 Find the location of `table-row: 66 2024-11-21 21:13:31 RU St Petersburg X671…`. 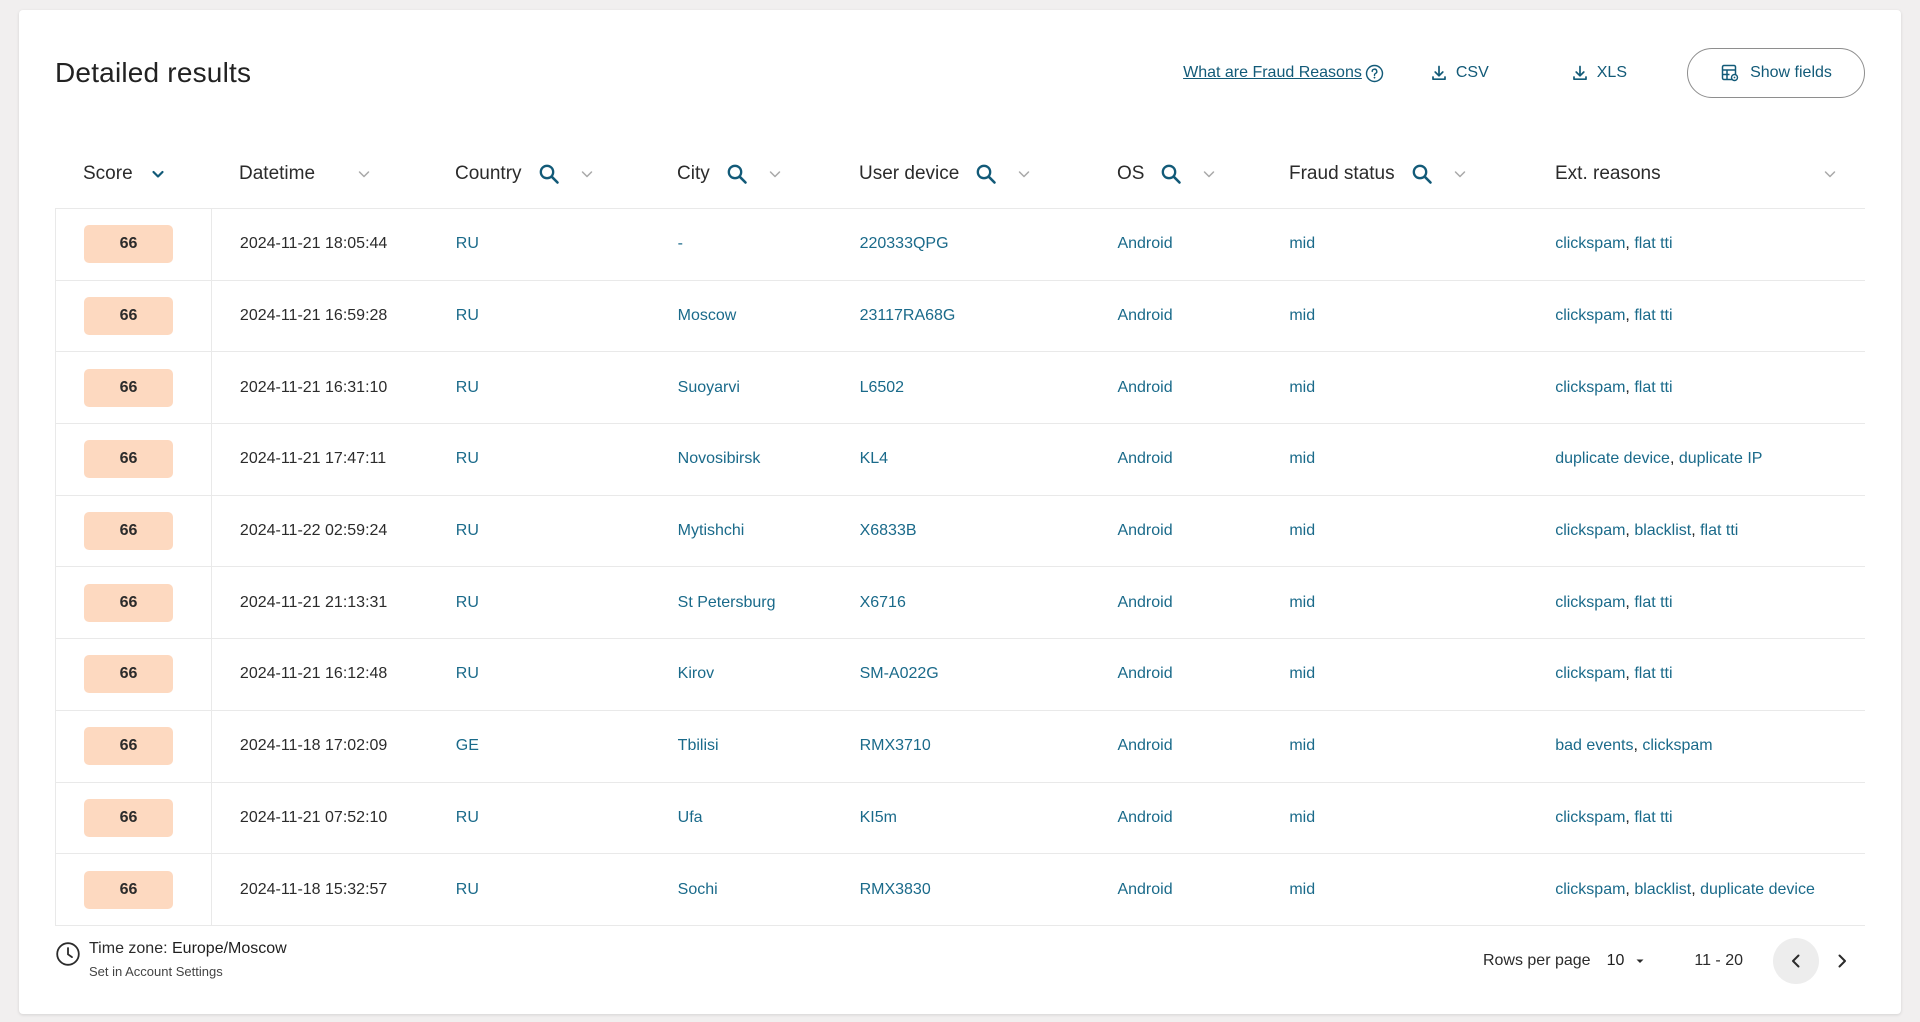

table-row: 66 2024-11-21 21:13:31 RU St Petersburg X671… is located at coordinates (960, 603).